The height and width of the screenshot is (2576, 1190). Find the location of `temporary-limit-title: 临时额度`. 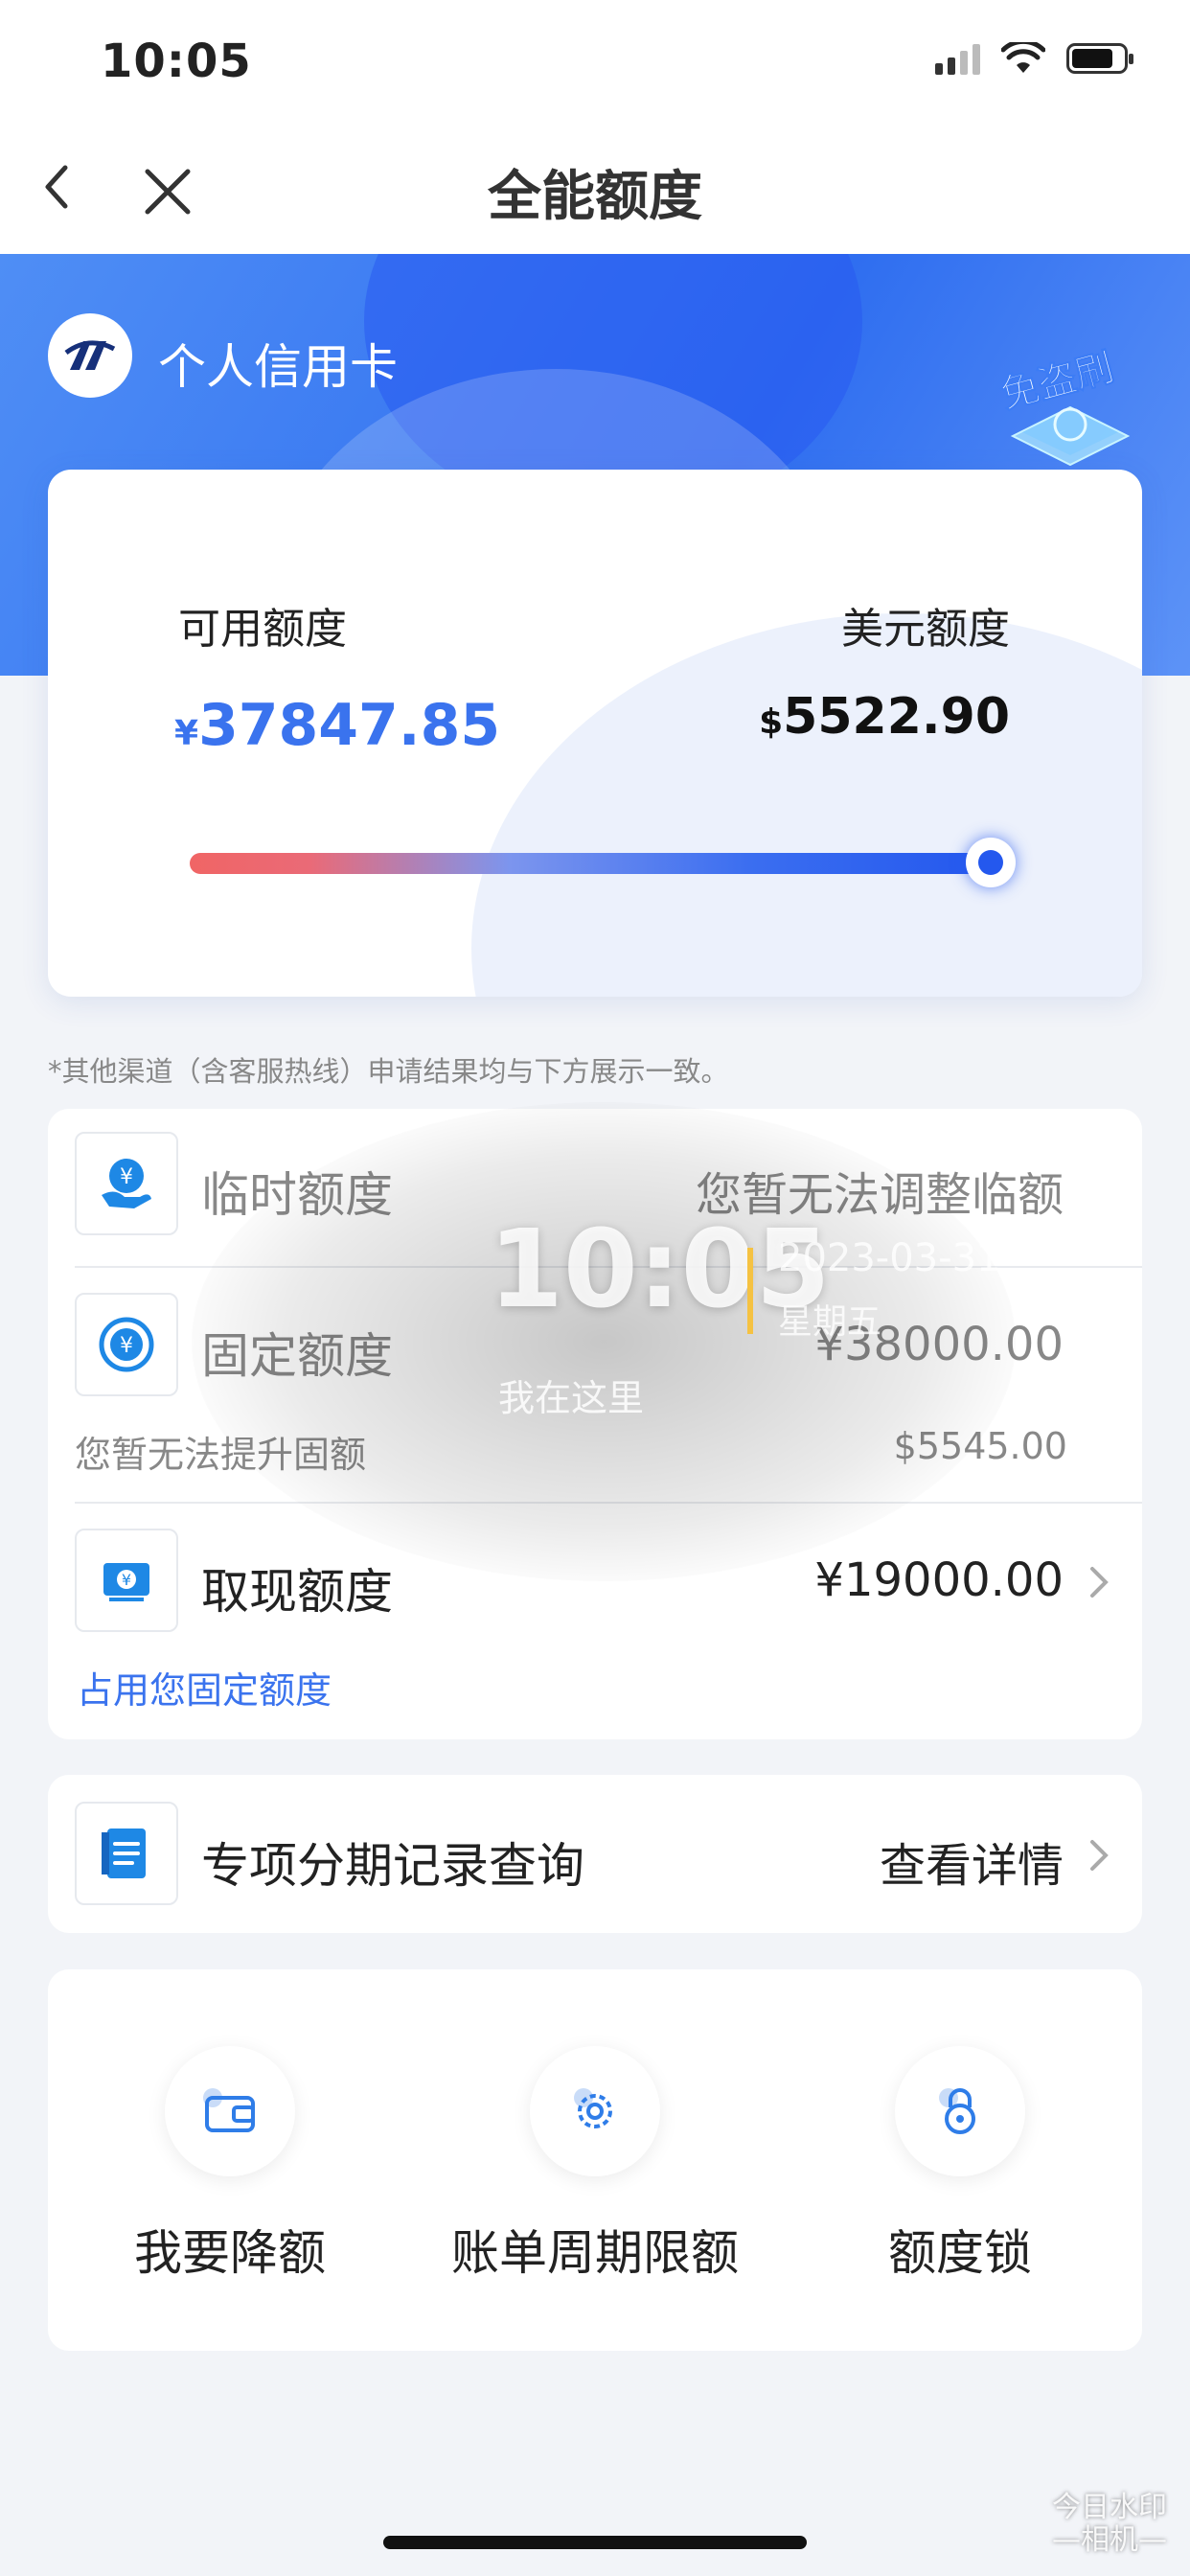

temporary-limit-title: 临时额度 is located at coordinates (297, 1195).